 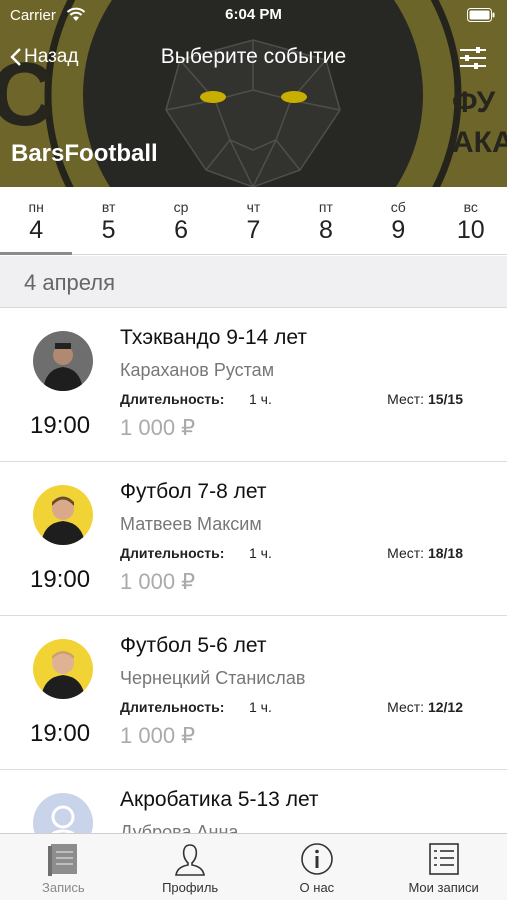 I want to click on event-coach: Матвеев Максим, so click(x=191, y=524).